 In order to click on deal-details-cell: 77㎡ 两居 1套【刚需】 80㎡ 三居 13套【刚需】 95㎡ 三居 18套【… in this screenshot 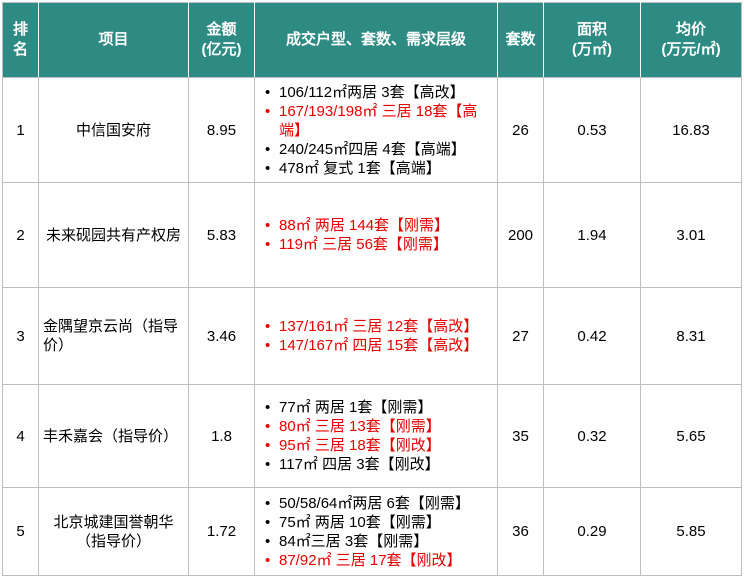, I will do `click(376, 436)`.